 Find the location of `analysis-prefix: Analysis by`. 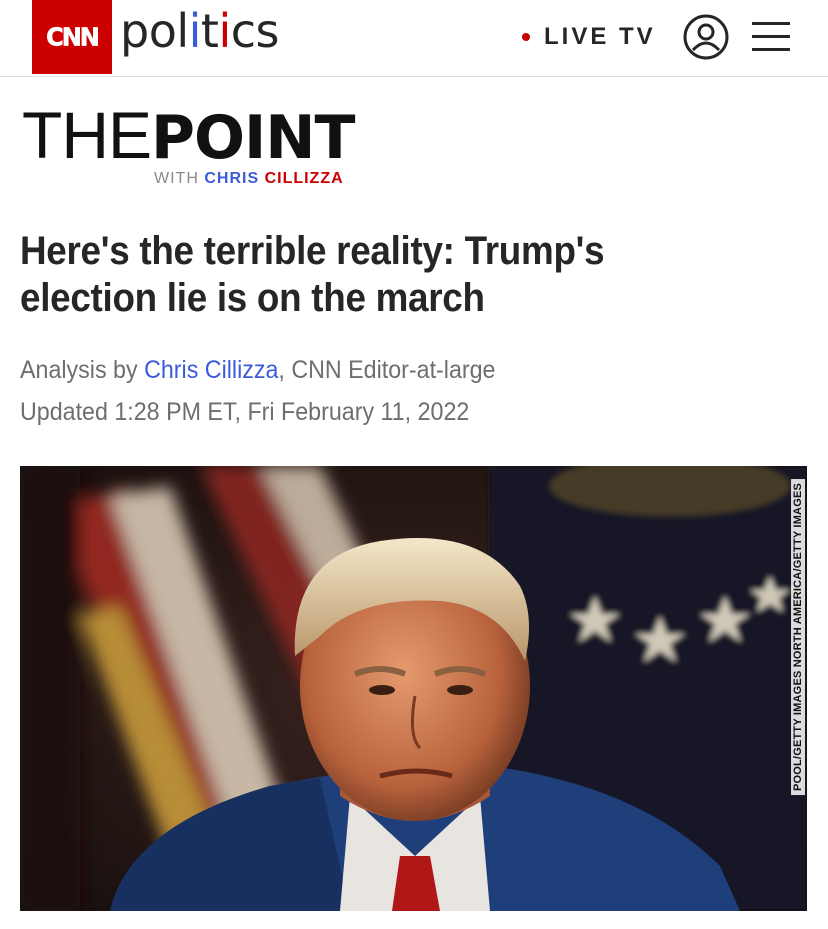

analysis-prefix: Analysis by is located at coordinates (79, 370).